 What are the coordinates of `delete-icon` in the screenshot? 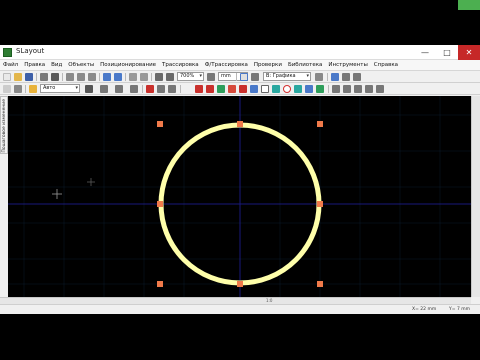 It's located at (133, 77).